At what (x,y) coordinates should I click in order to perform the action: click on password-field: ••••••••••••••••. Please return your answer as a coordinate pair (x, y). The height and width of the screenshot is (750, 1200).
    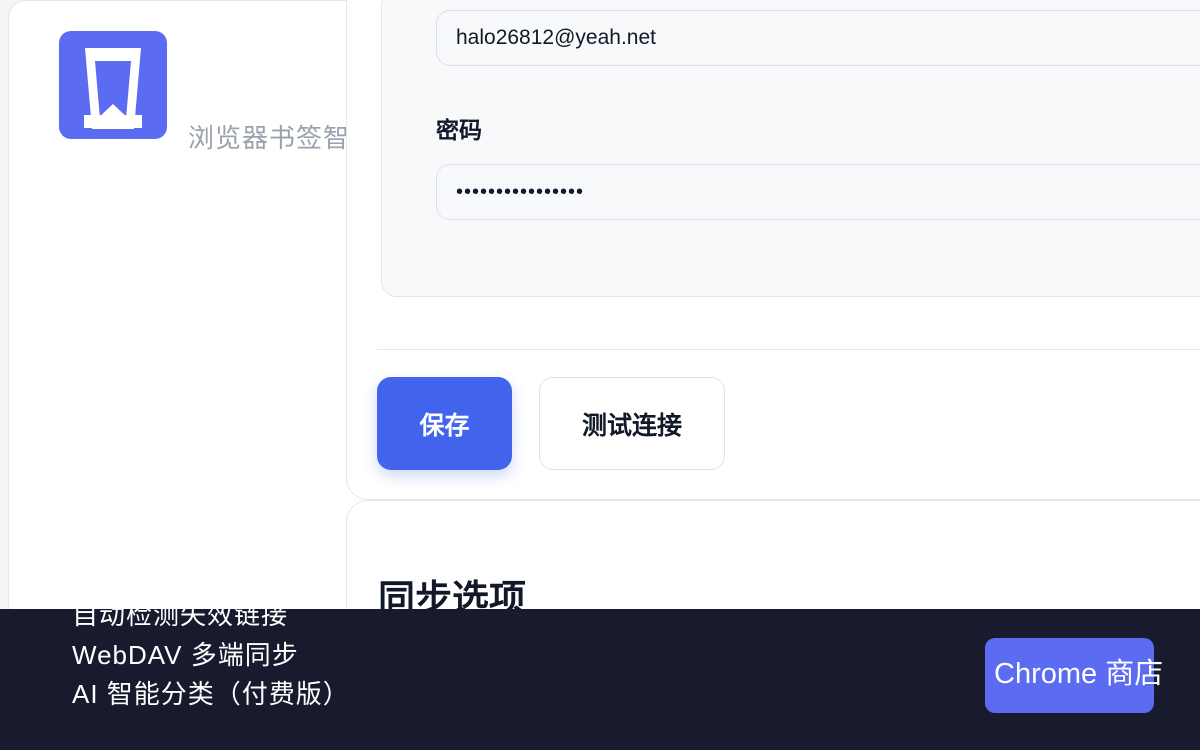
    Looking at the image, I should click on (818, 192).